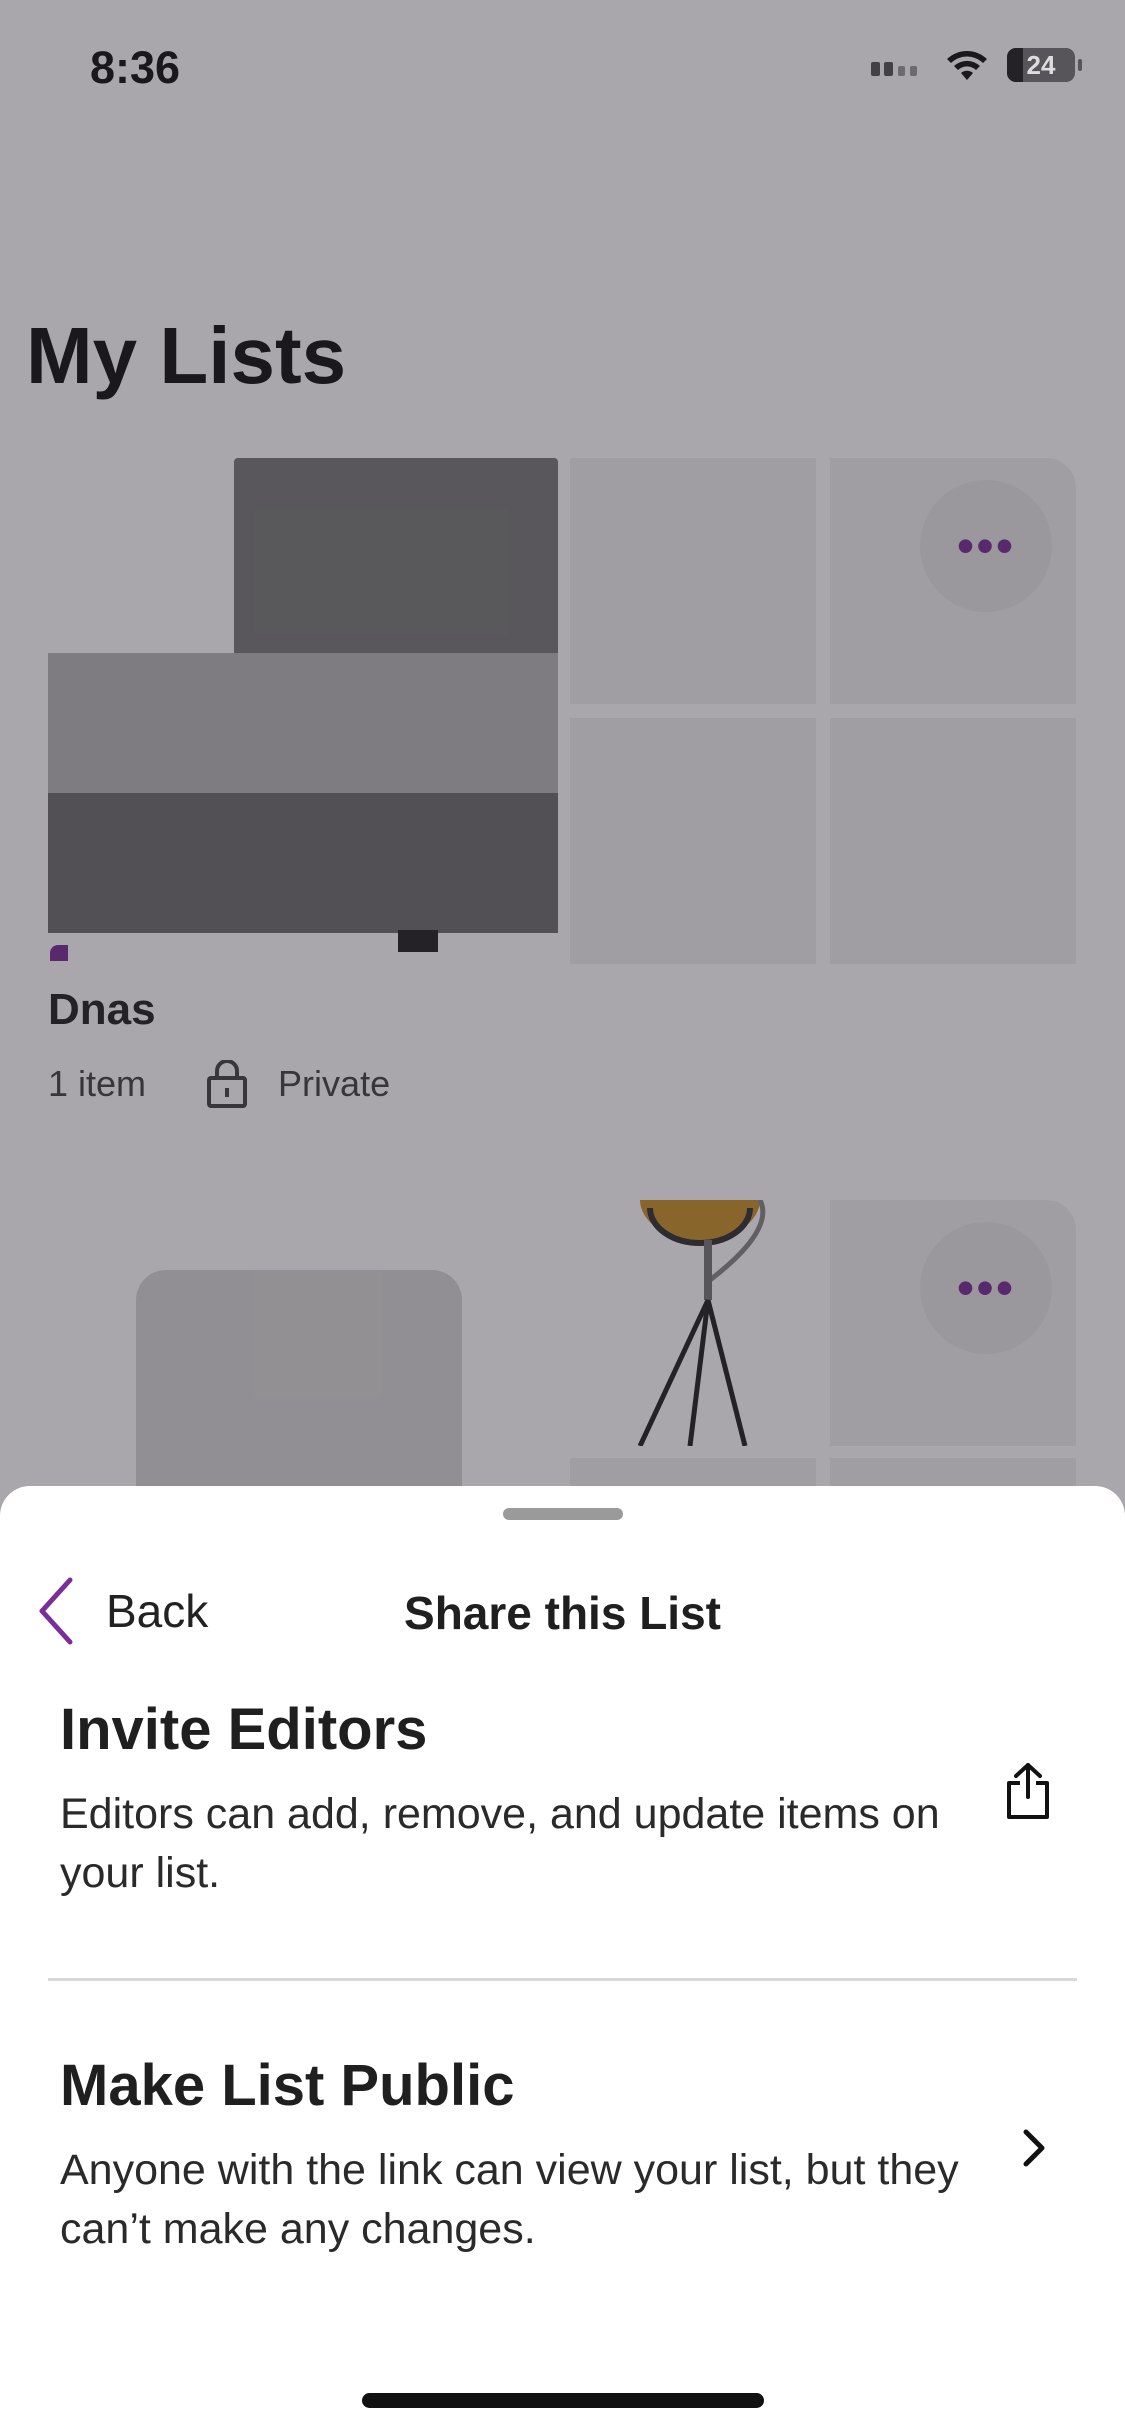 The image size is (1125, 2436). I want to click on battery-label: 24, so click(1041, 64).